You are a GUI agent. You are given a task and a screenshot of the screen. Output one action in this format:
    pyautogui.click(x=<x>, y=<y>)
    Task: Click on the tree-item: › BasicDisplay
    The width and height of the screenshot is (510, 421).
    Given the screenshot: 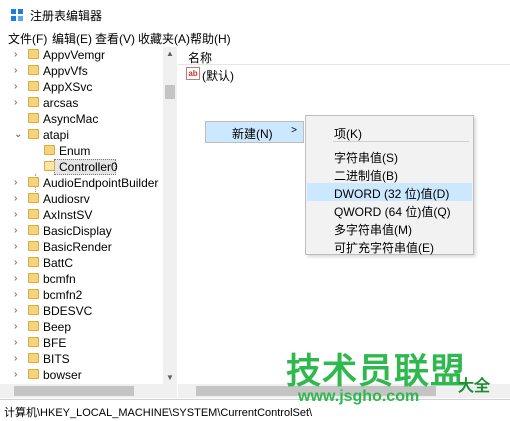 What is the action you would take?
    pyautogui.click(x=81, y=231)
    